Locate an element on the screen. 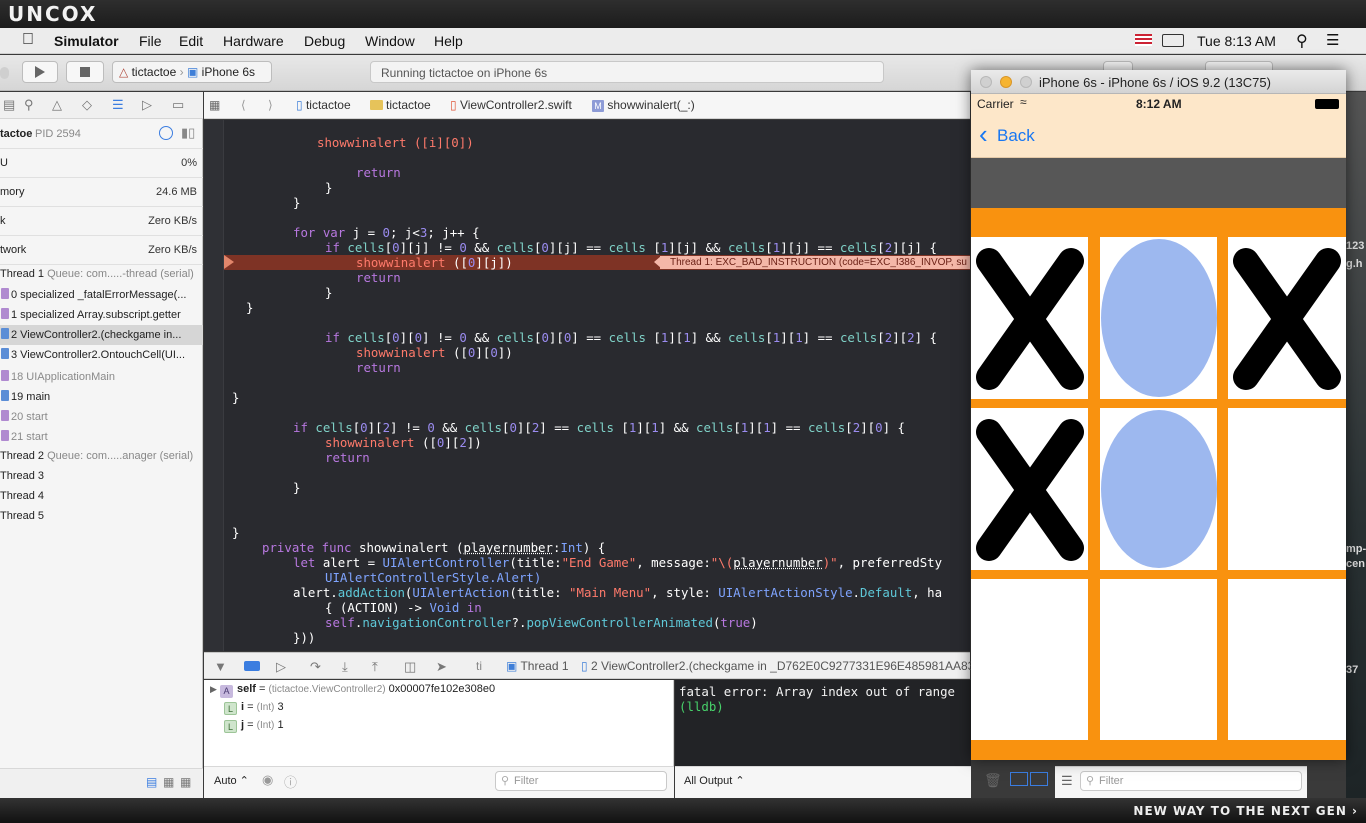 The image size is (1366, 823). trash-icon: 🗑 is located at coordinates (993, 780).